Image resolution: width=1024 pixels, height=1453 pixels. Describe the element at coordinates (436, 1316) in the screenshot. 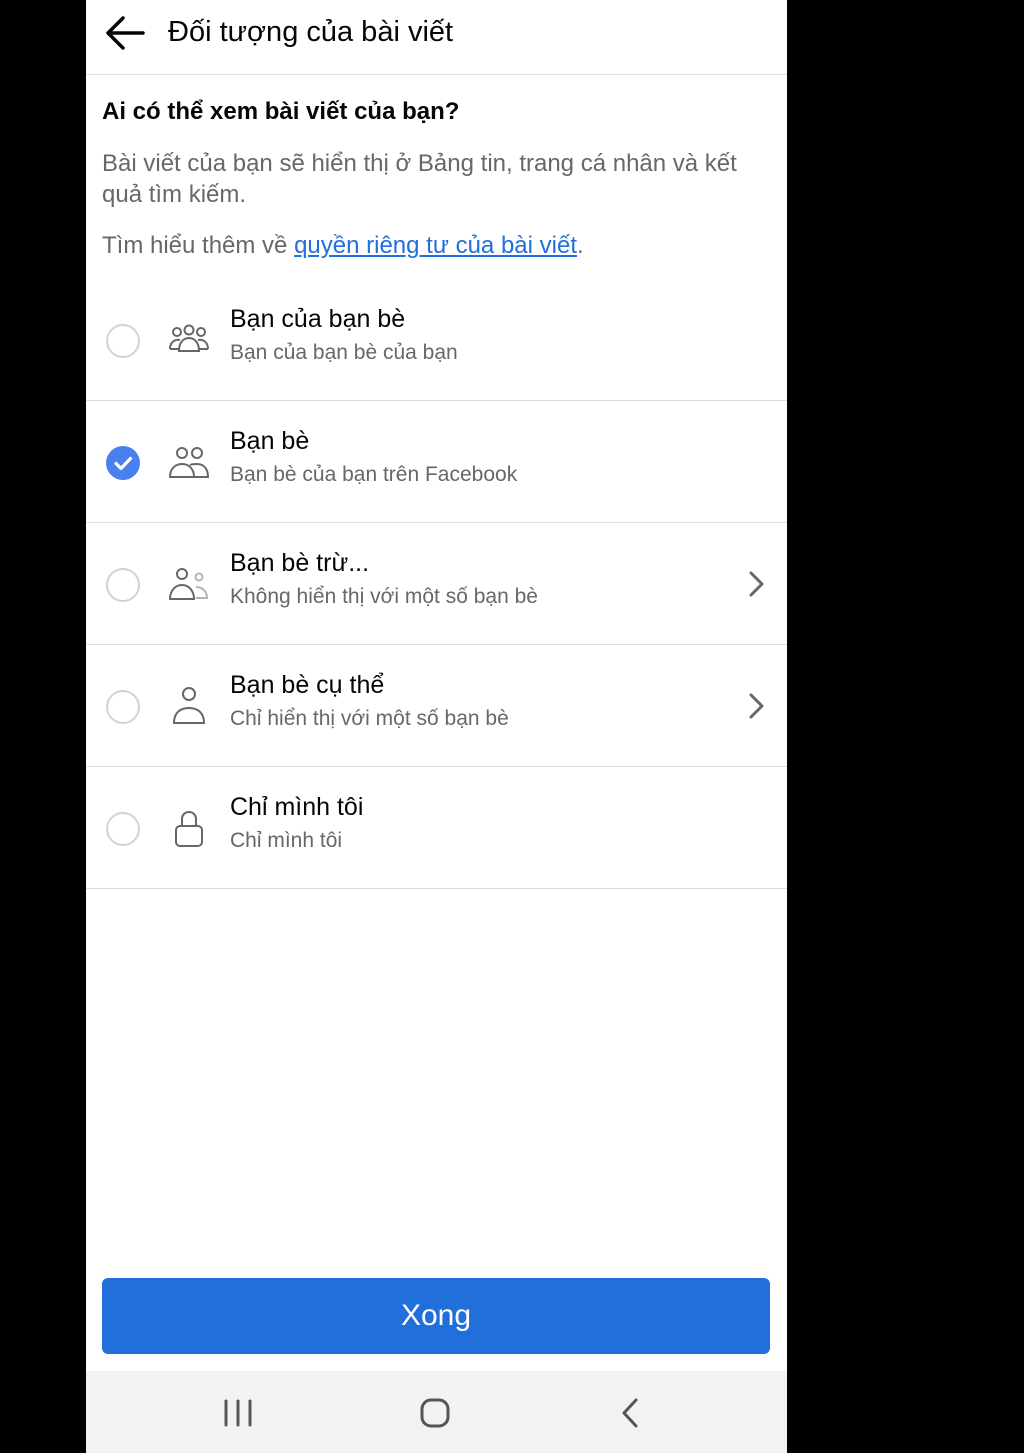

I see `done-button: Xong` at that location.